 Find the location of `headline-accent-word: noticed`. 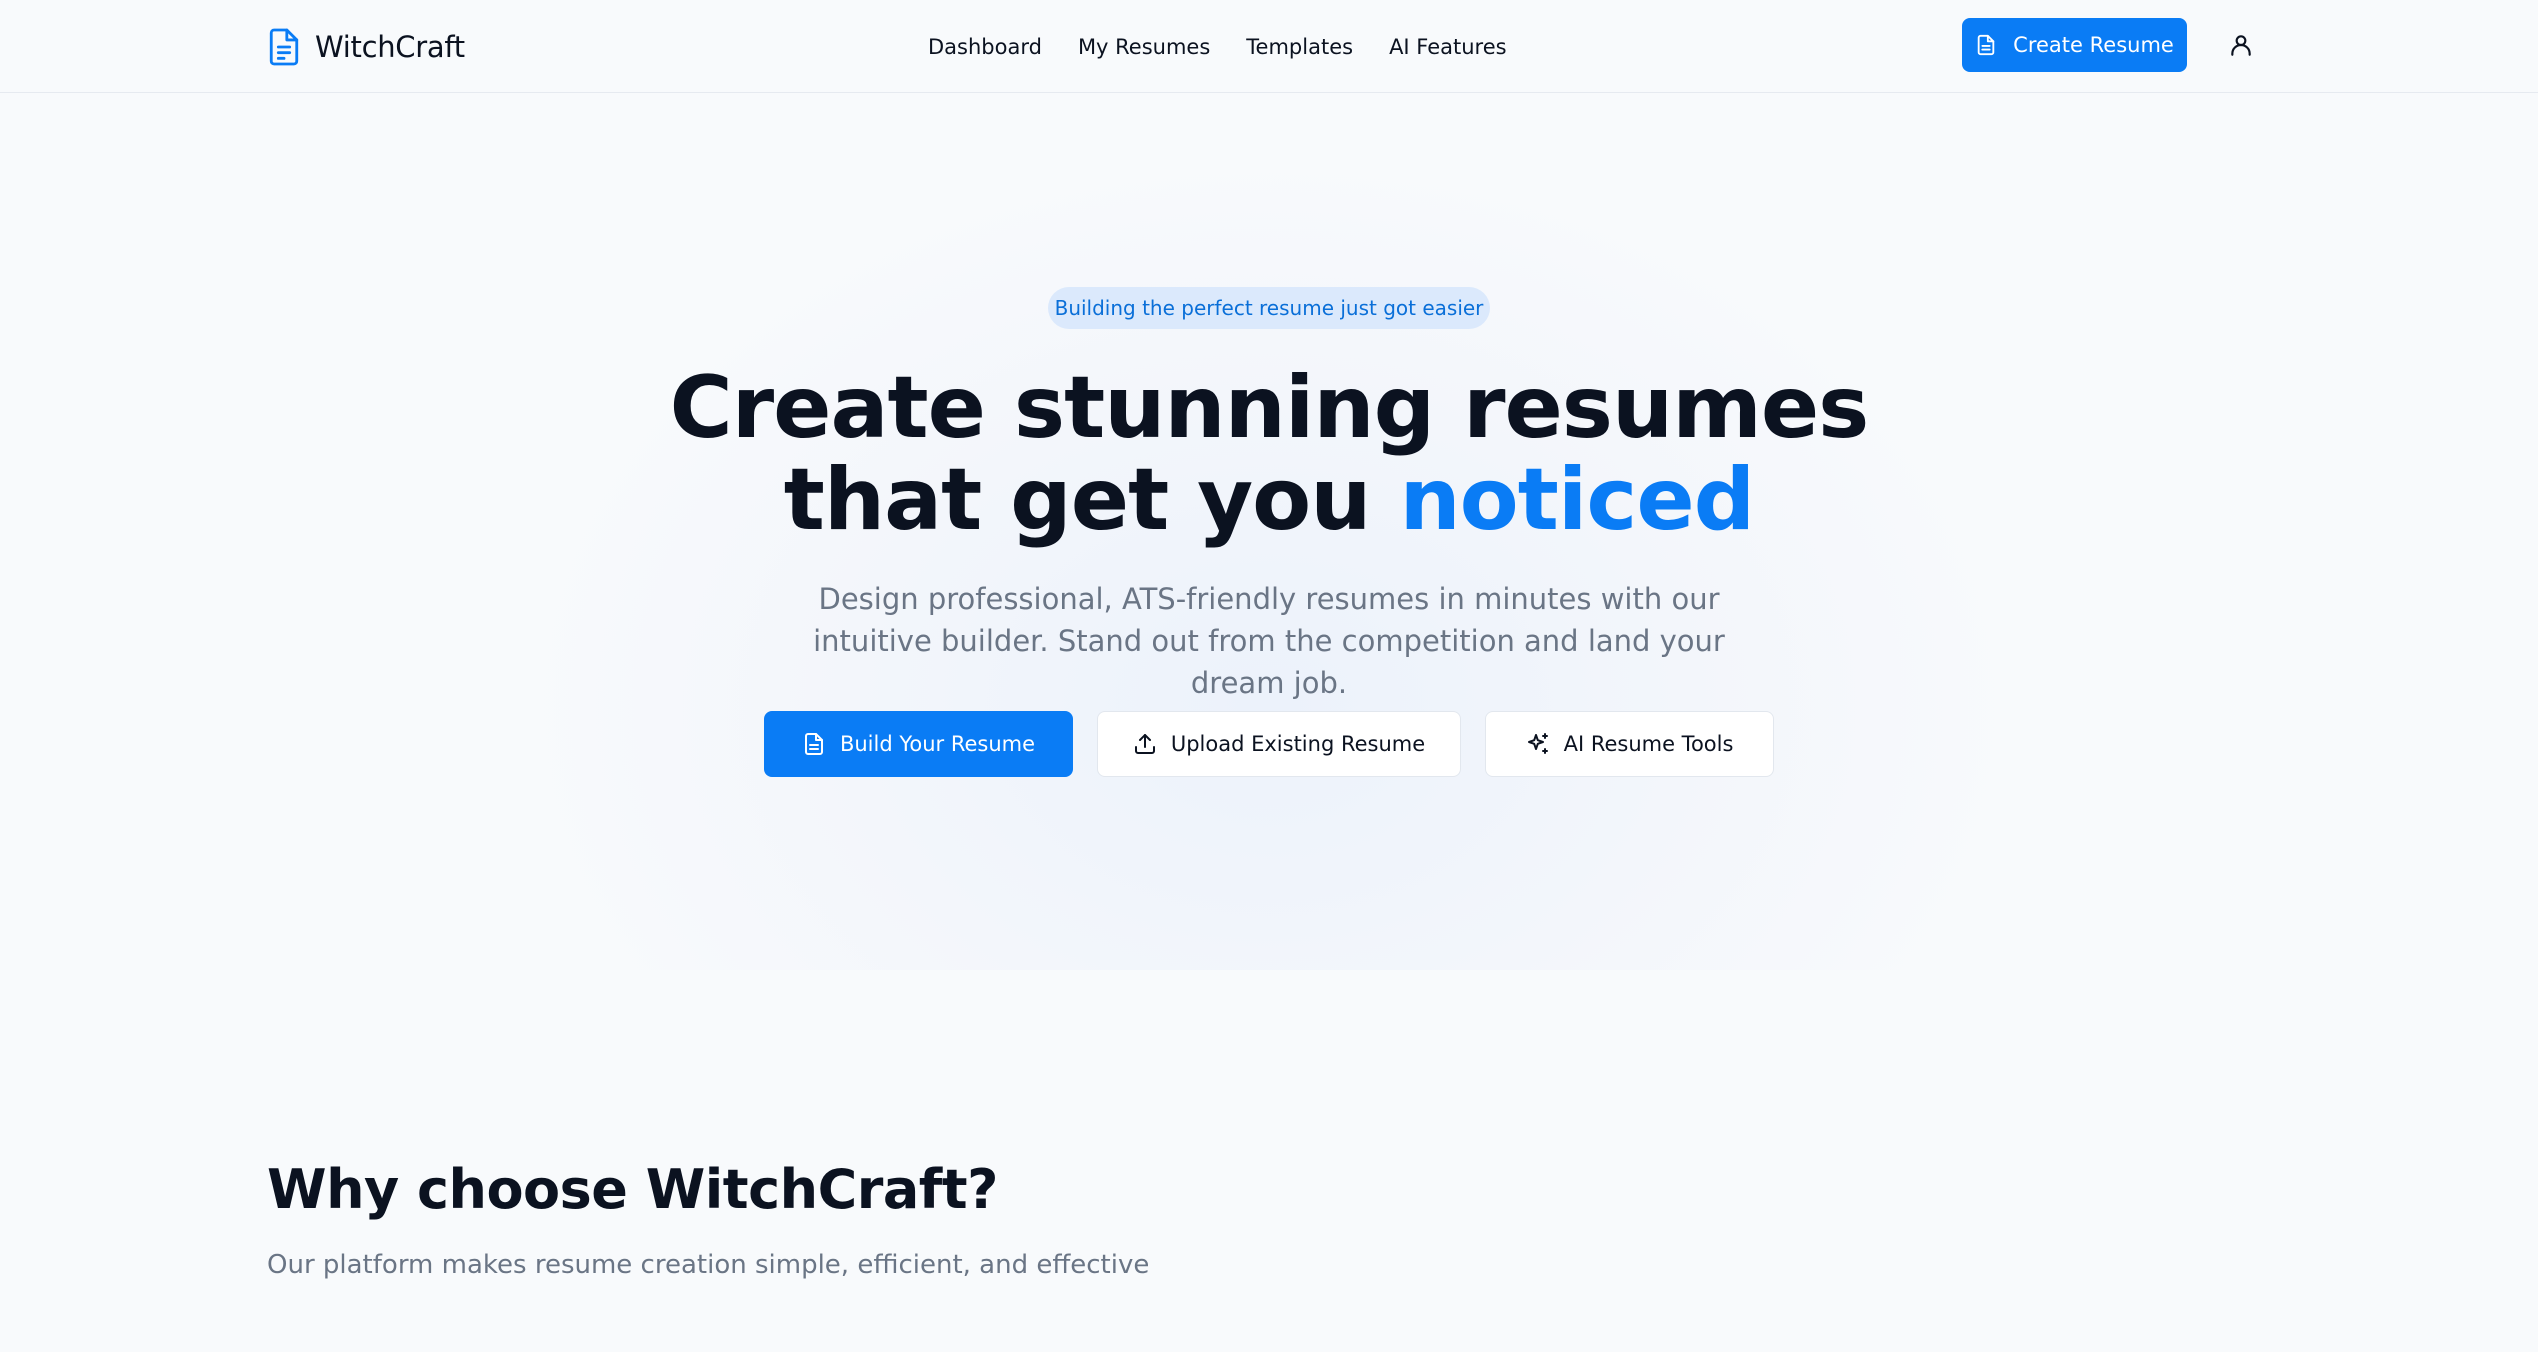

headline-accent-word: noticed is located at coordinates (1577, 500).